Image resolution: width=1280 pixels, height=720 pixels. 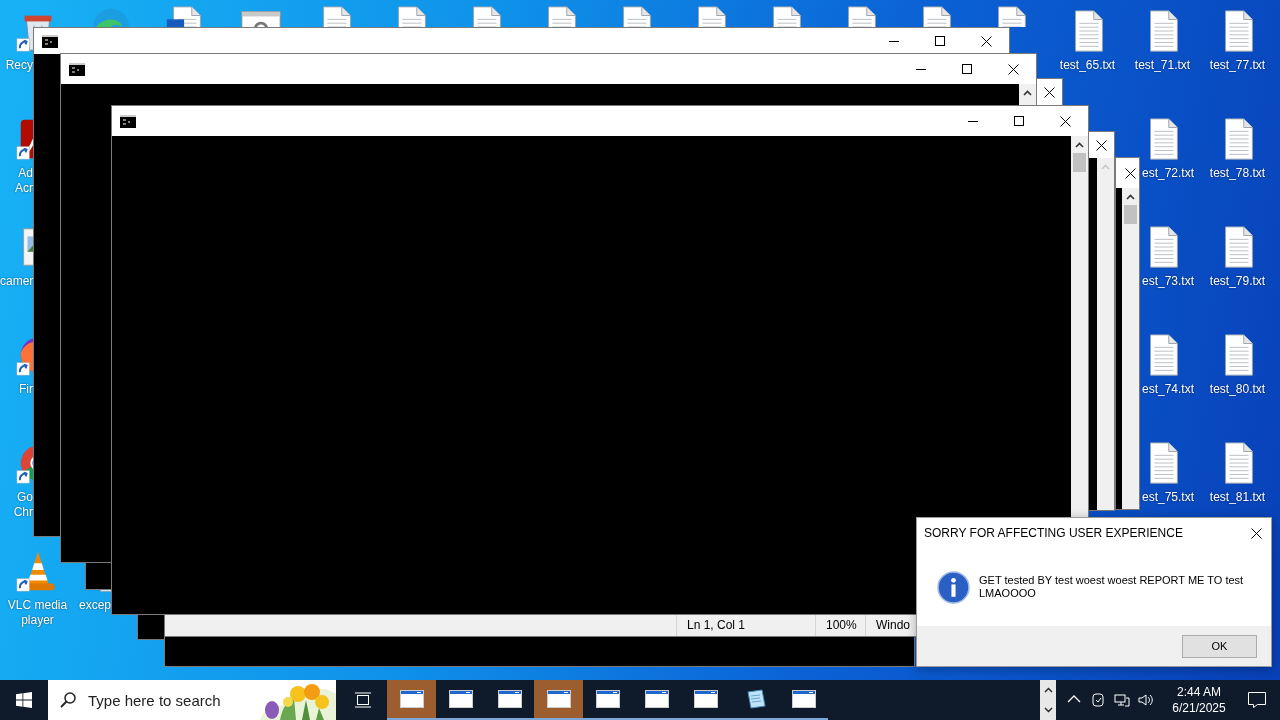 I want to click on caret-up-icon, so click(x=1048, y=690).